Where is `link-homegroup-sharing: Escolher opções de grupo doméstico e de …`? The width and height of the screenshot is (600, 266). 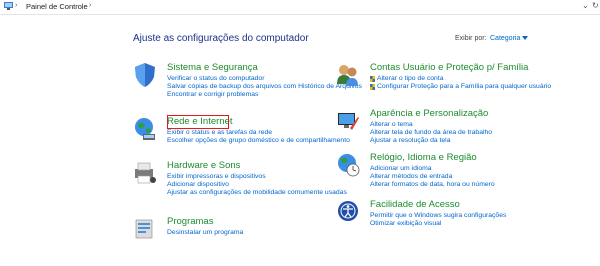 link-homegroup-sharing: Escolher opções de grupo doméstico e de … is located at coordinates (267, 141).